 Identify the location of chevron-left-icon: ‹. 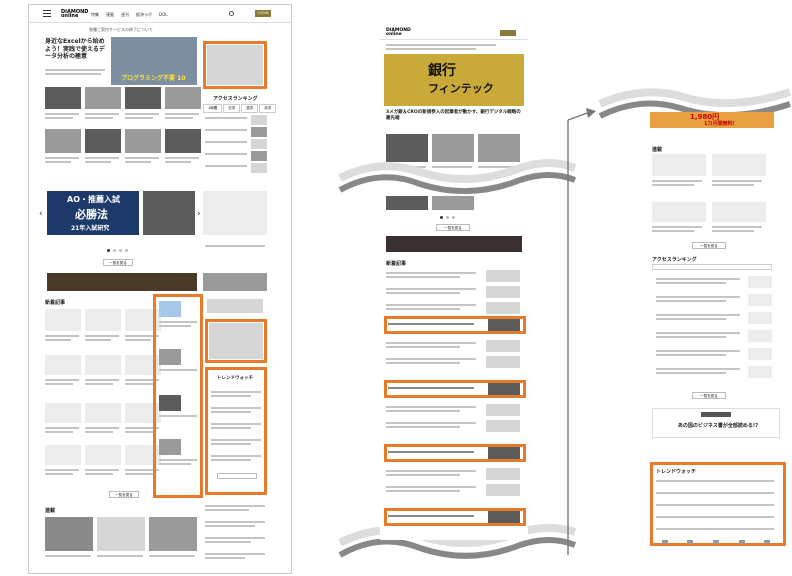
(41, 214).